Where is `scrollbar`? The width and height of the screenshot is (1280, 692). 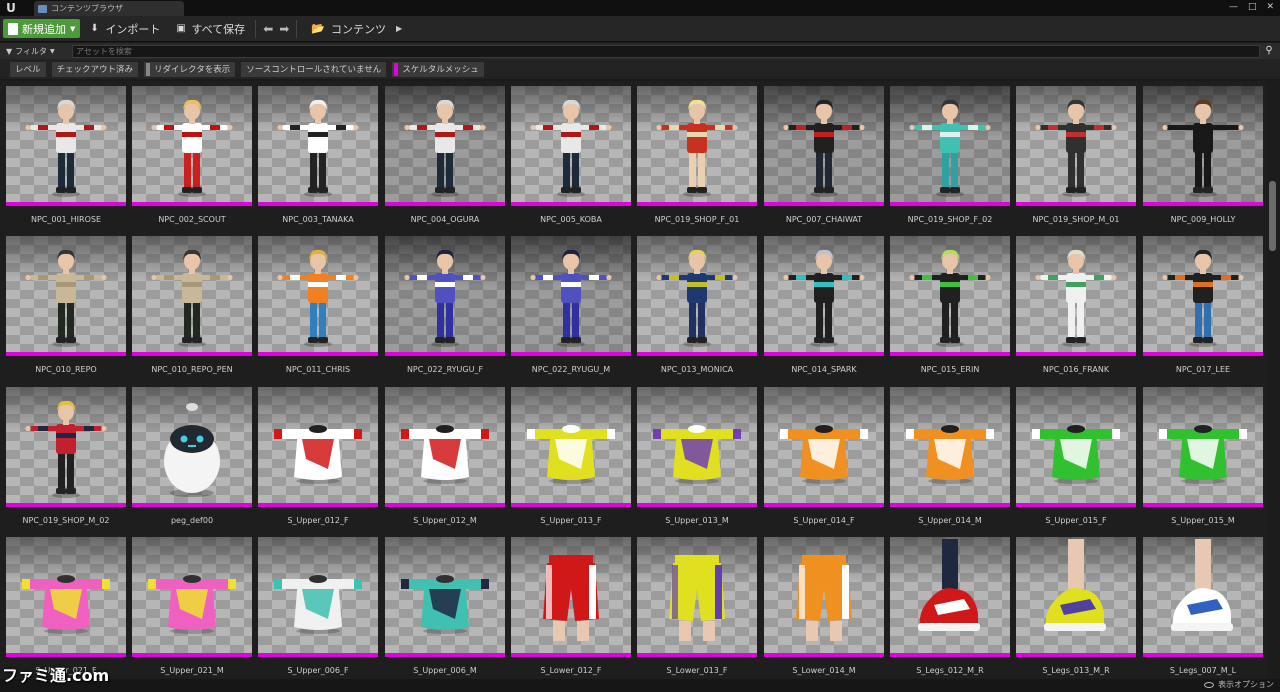 scrollbar is located at coordinates (1273, 380).